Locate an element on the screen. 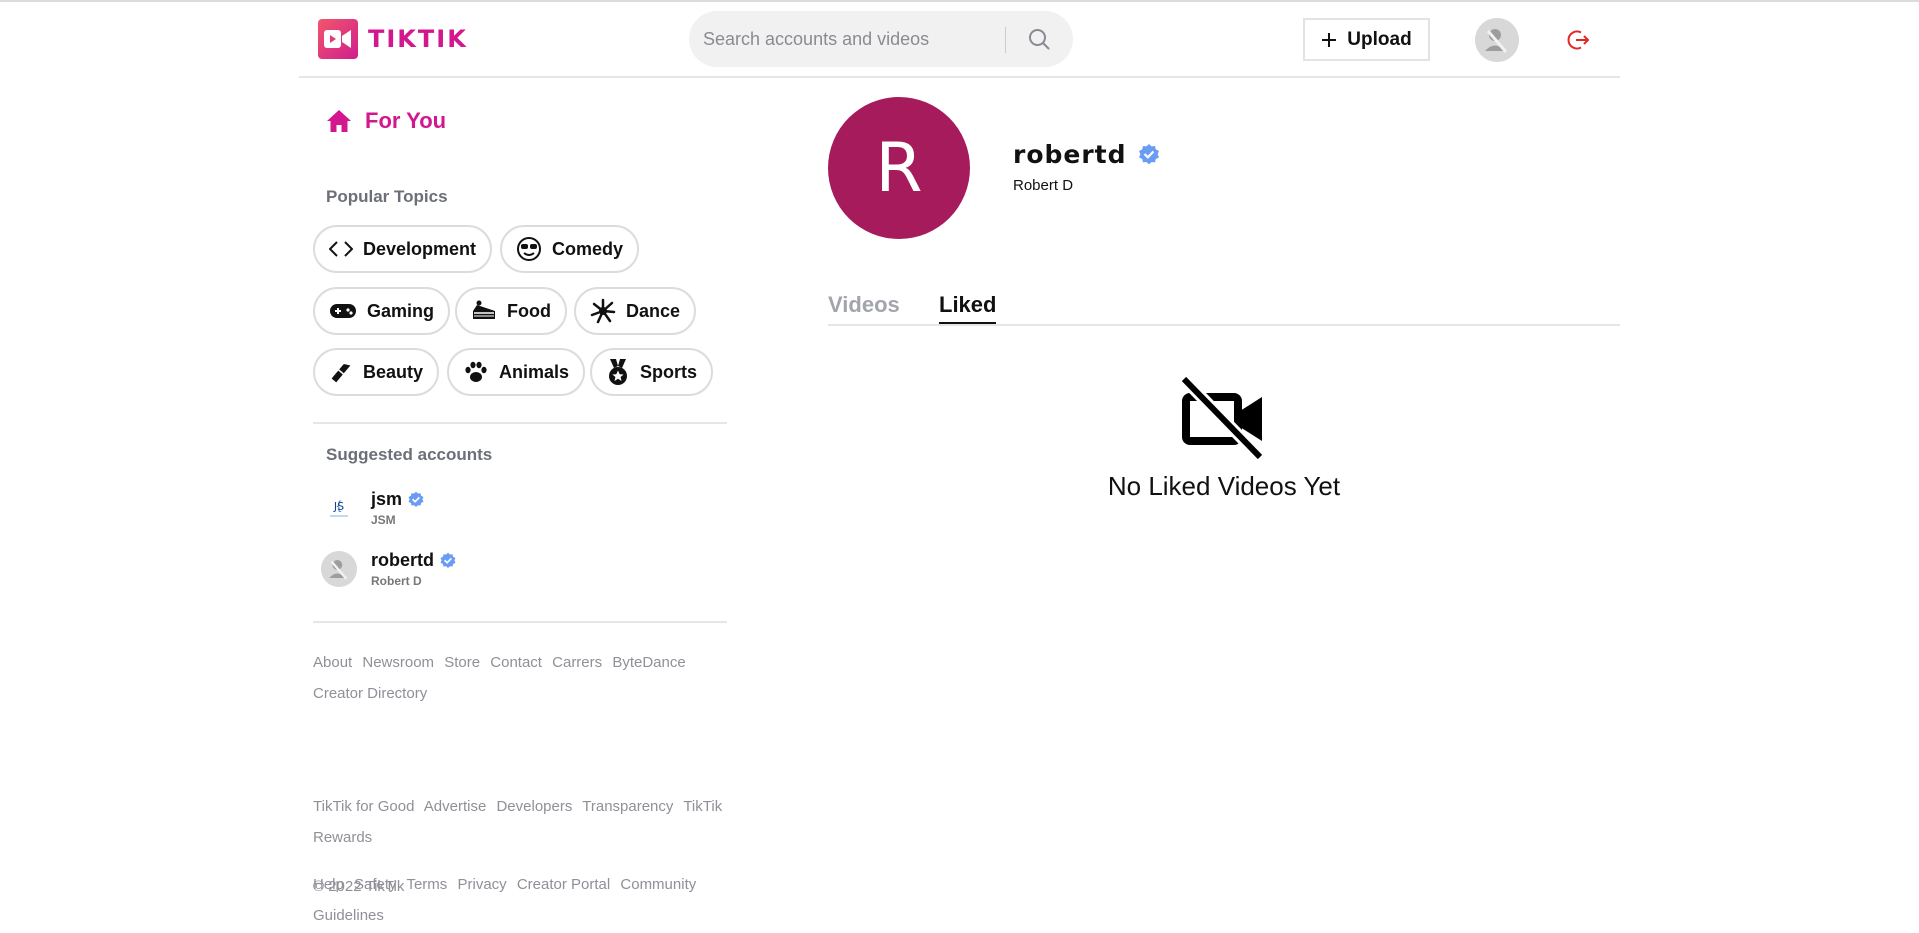 The width and height of the screenshot is (1919, 933). profile-display-name: Robert D is located at coordinates (1043, 185).